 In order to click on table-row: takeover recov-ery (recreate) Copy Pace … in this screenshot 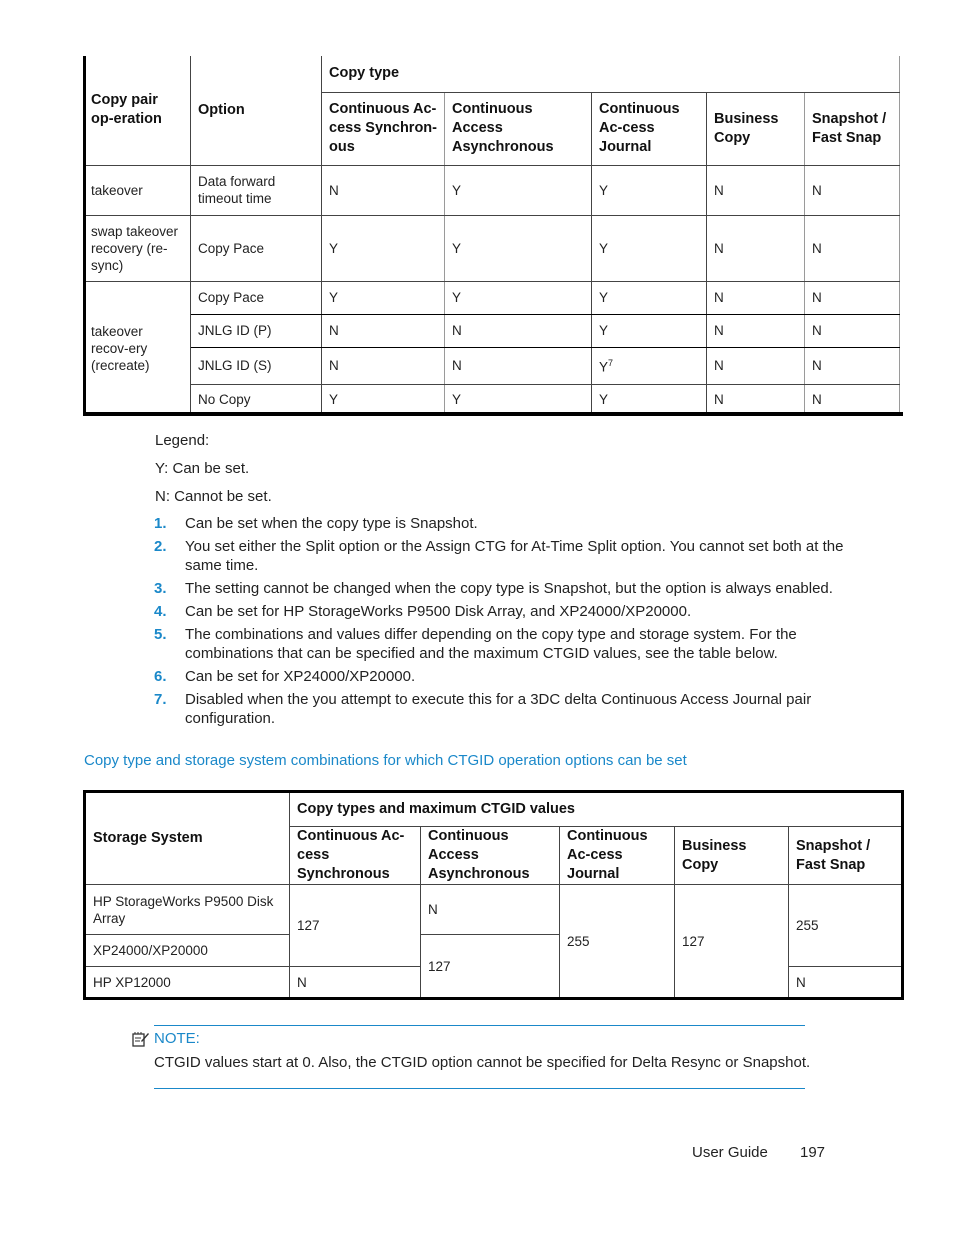, I will do `click(492, 347)`.